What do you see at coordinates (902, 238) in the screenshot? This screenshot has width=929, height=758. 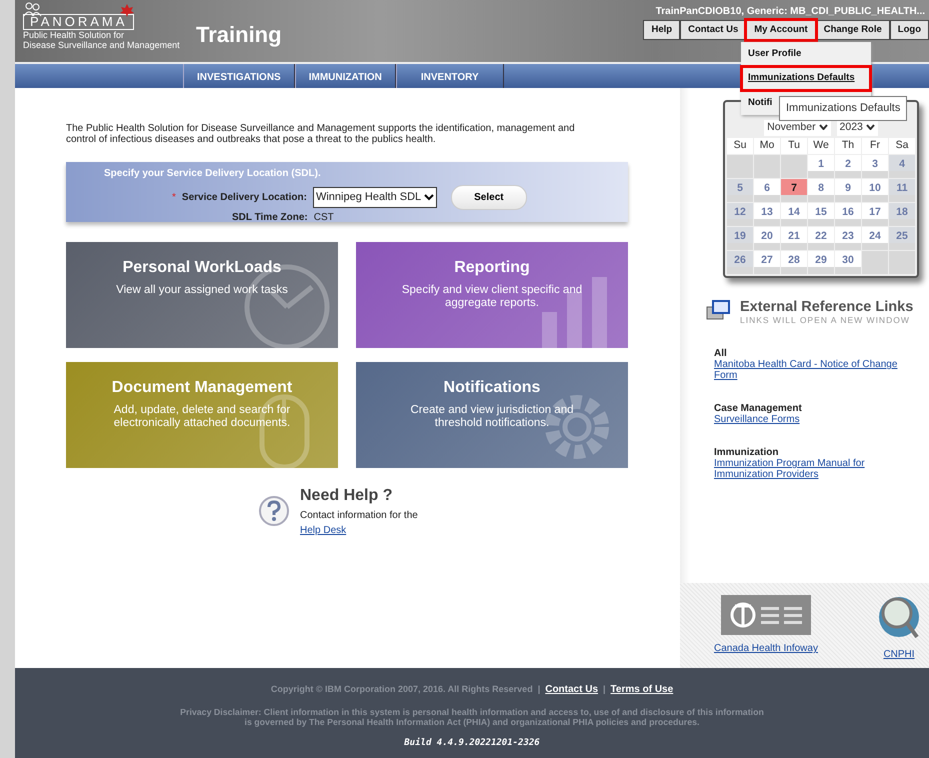 I see `calendar-day: 25` at bounding box center [902, 238].